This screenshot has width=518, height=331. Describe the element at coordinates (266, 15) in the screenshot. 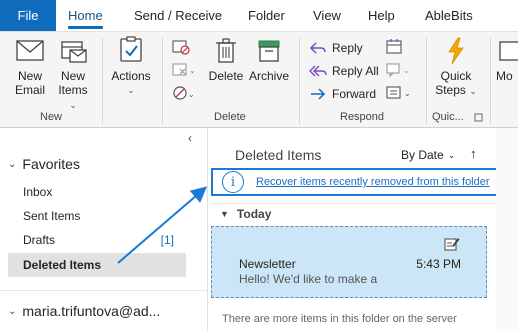

I see `tab-folder: Folder` at that location.